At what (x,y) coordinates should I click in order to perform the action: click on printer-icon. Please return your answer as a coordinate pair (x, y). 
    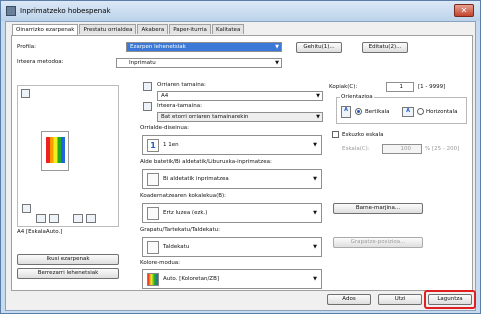
    Looking at the image, I should click on (11, 11).